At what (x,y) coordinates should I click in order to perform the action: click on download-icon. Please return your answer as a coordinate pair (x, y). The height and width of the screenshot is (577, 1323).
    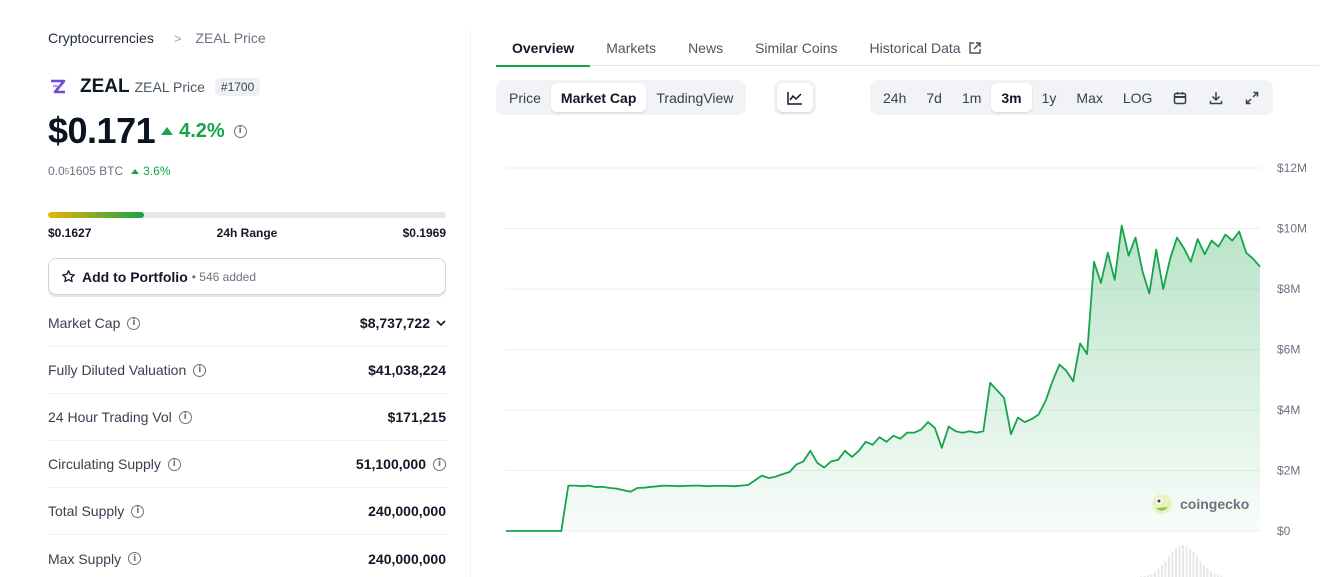
    Looking at the image, I should click on (1216, 97).